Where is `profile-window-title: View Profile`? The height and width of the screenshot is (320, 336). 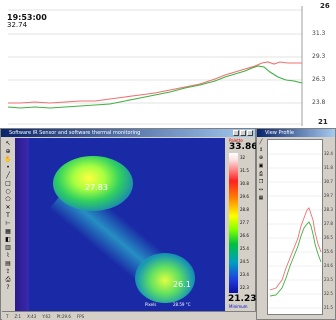
profile-window-title: View Profile is located at coordinates (280, 133).